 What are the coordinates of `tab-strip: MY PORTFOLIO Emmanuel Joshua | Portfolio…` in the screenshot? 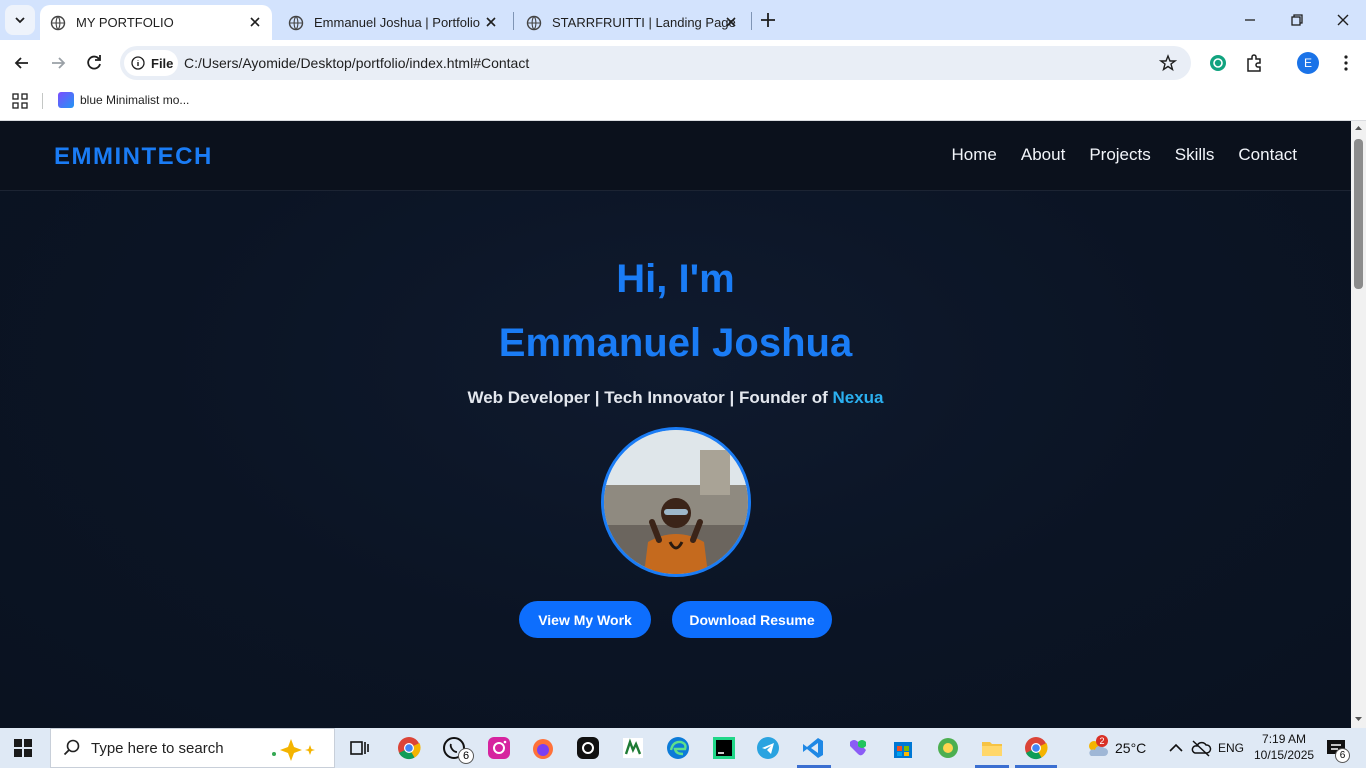 It's located at (683, 20).